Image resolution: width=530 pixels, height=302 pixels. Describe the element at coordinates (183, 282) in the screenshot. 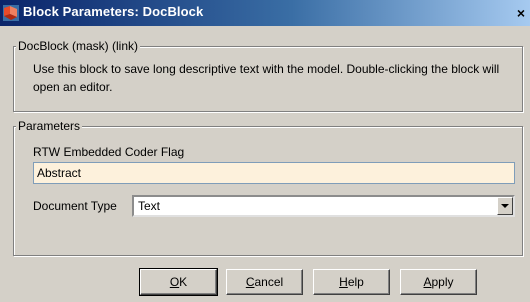

I see `ok-label-rest: K` at that location.